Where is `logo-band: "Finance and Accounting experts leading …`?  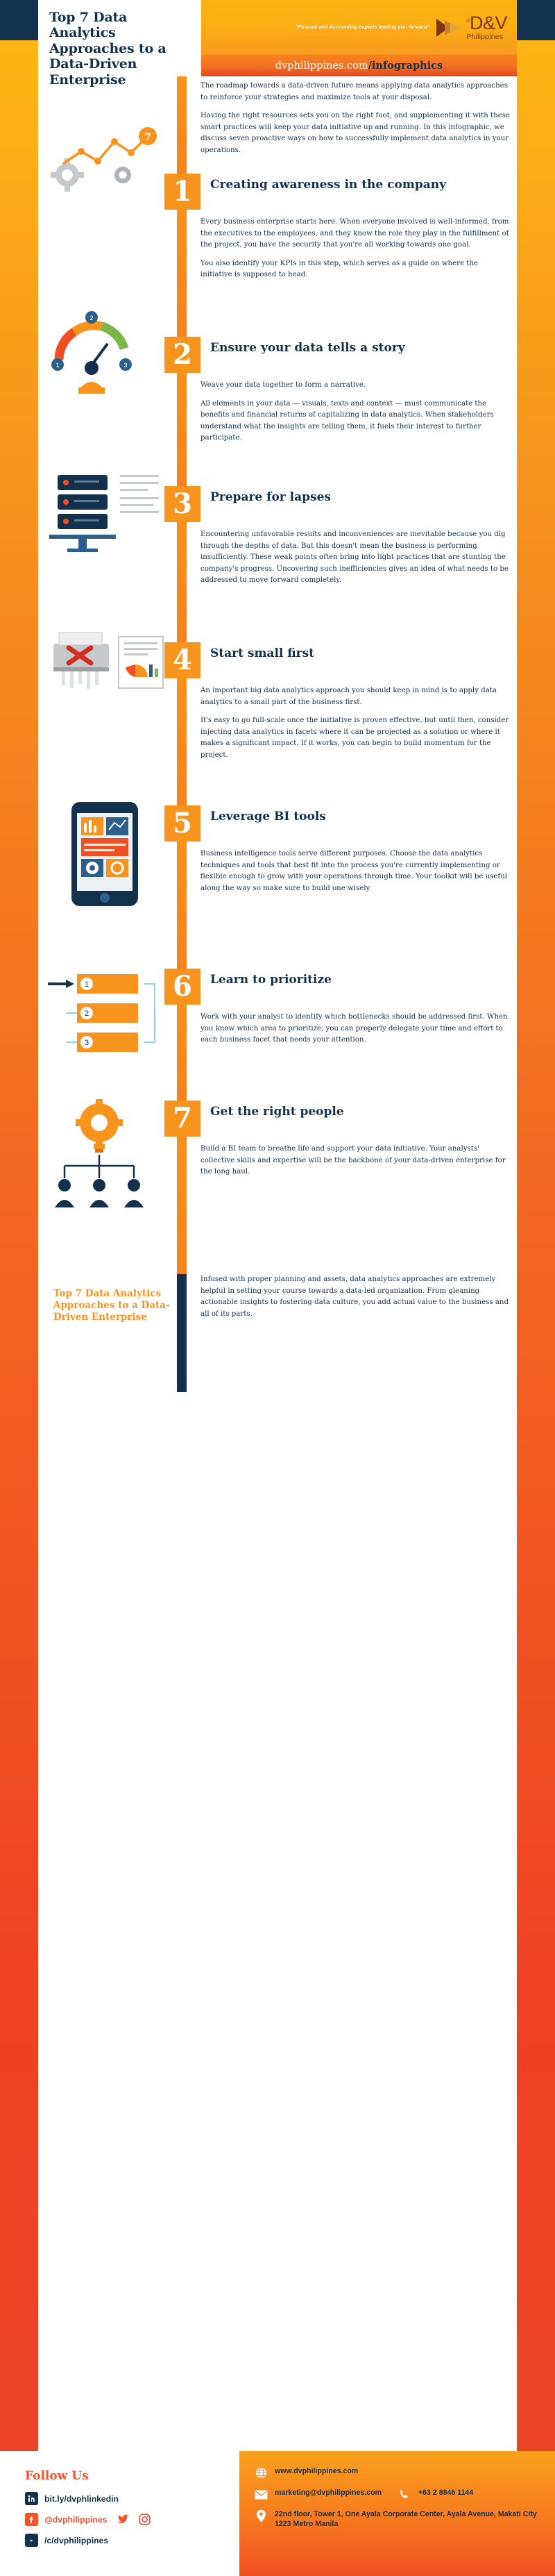 logo-band: "Finance and Accounting experts leading … is located at coordinates (359, 27).